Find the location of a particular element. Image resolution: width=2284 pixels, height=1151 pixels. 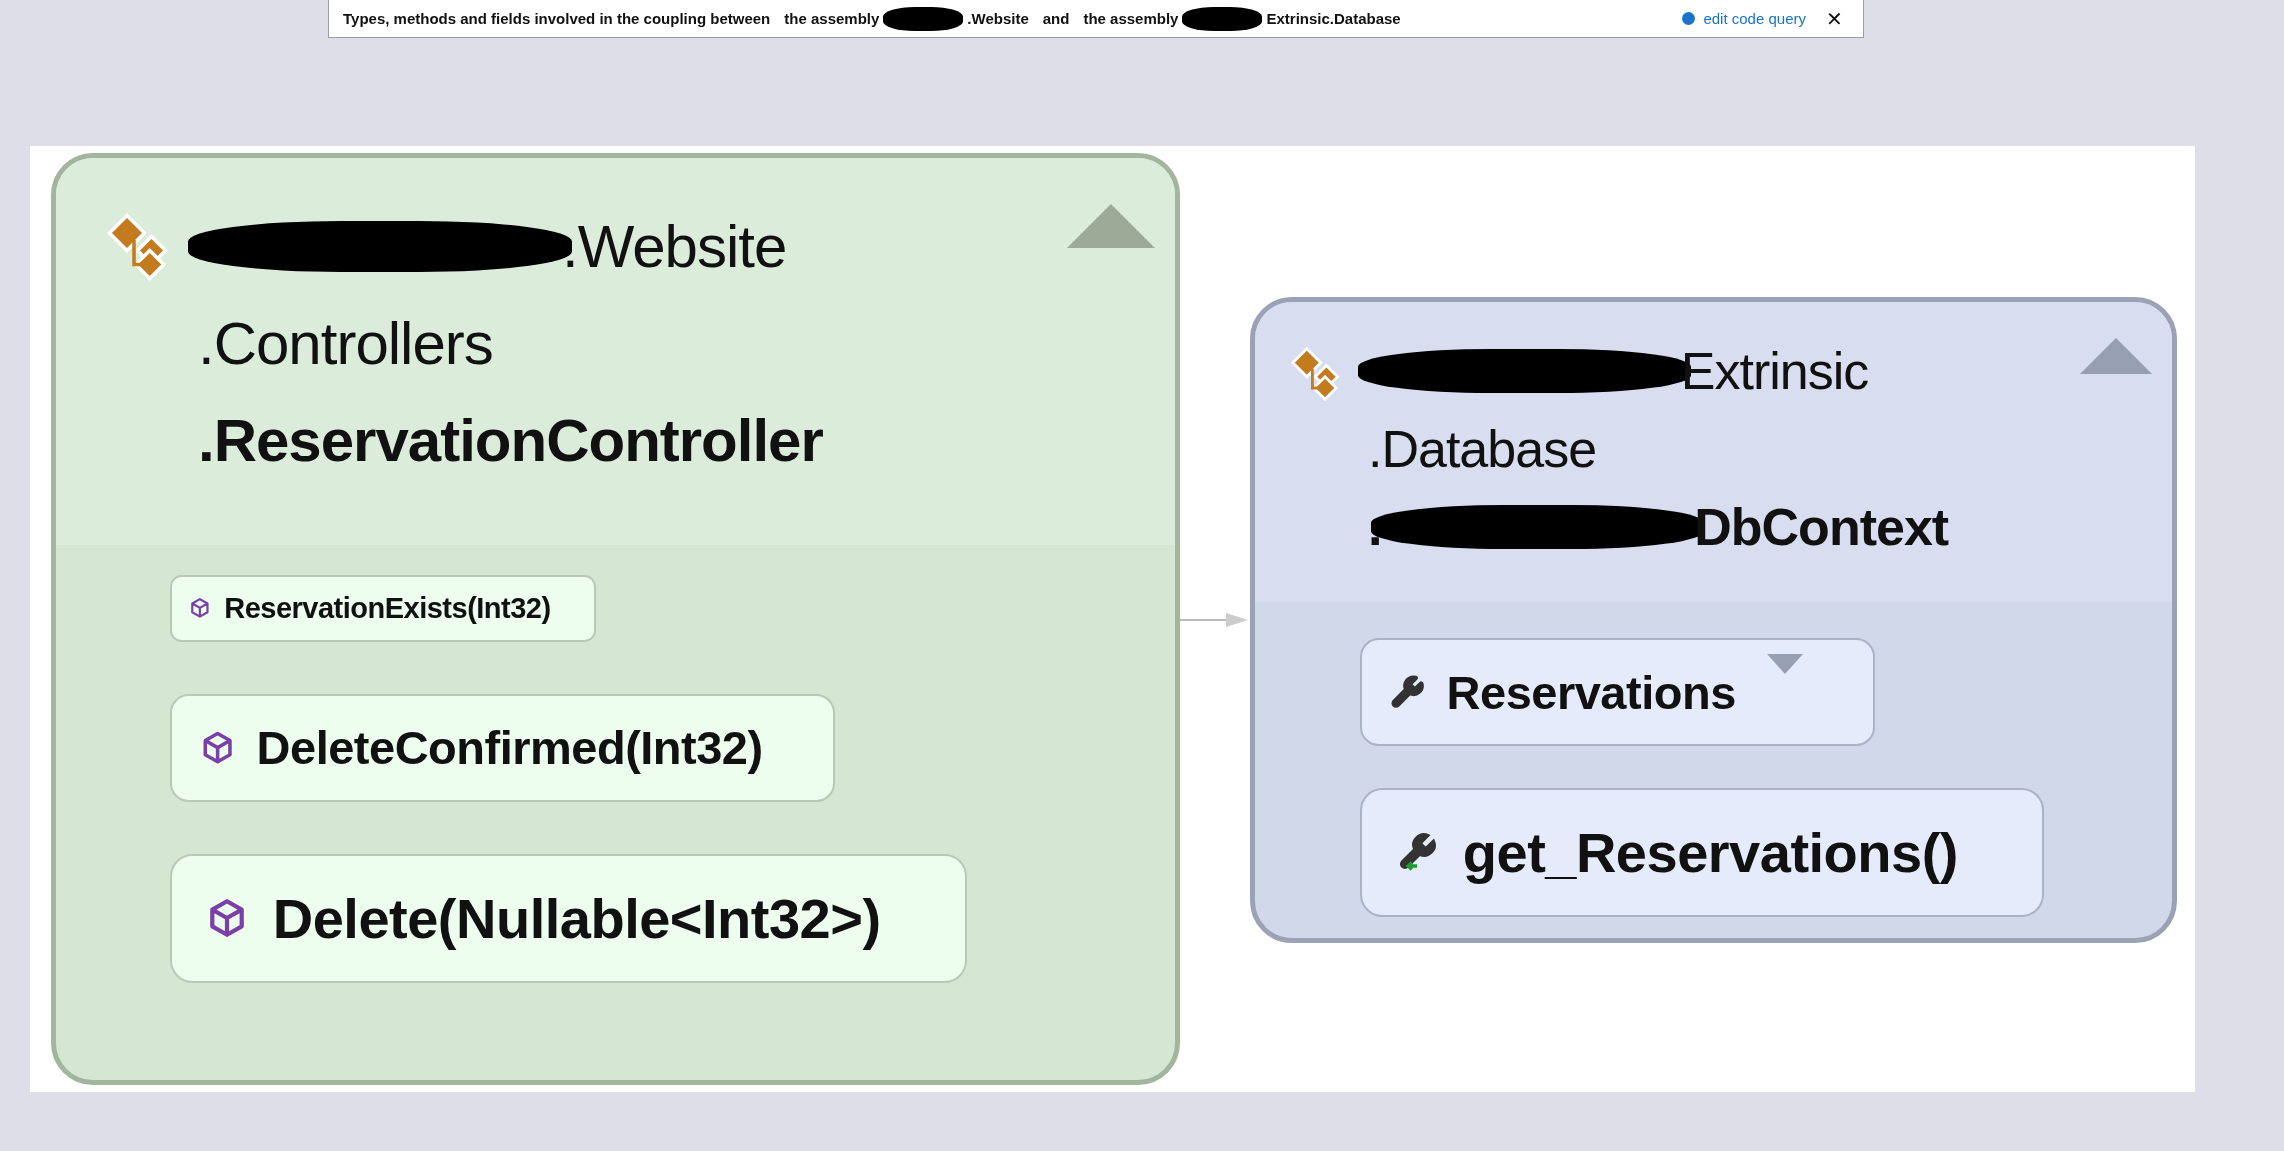

cube-icon is located at coordinates (200, 608).